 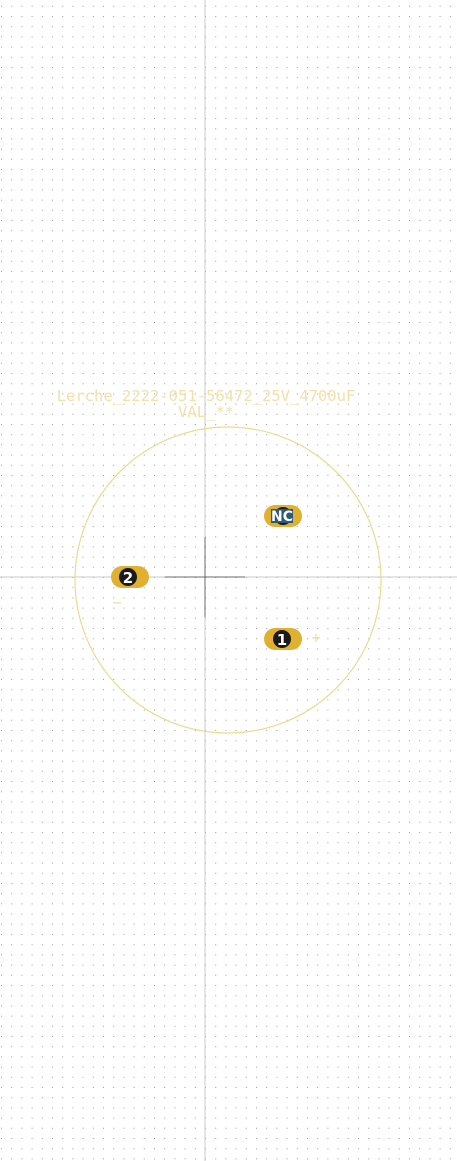 I want to click on pad-nc-label: NC, so click(x=282, y=517).